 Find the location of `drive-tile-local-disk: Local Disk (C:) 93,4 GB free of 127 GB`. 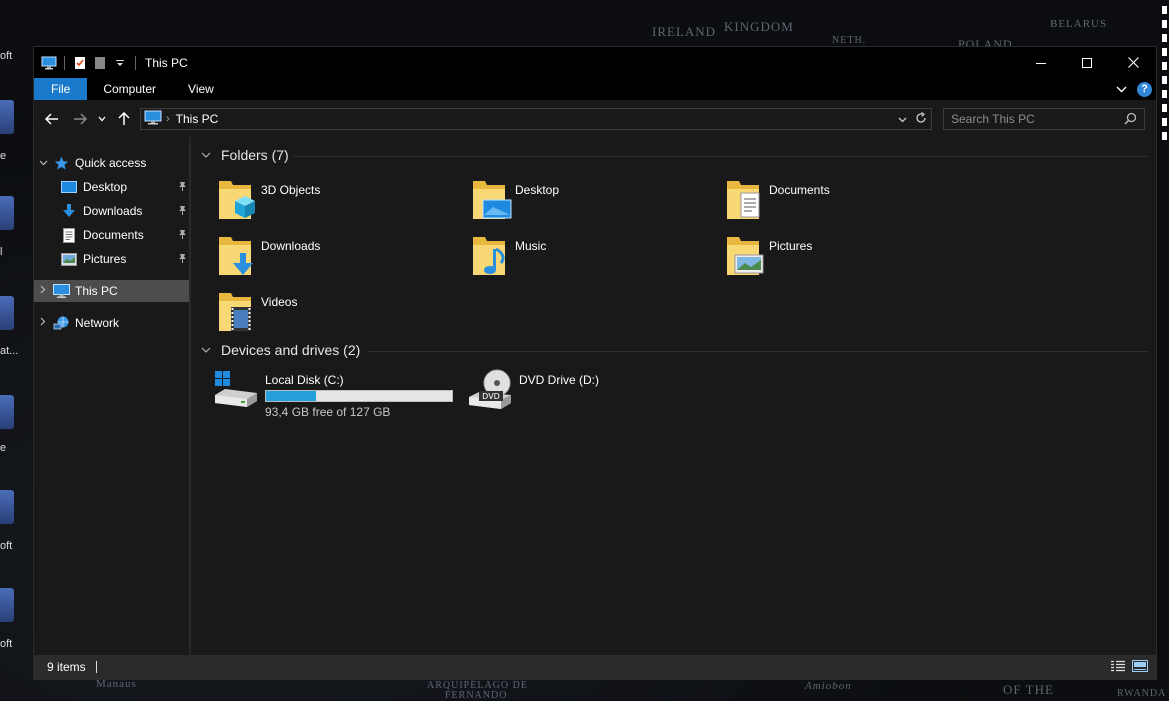

drive-tile-local-disk: Local Disk (C:) 93,4 GB free of 127 GB is located at coordinates (333, 393).